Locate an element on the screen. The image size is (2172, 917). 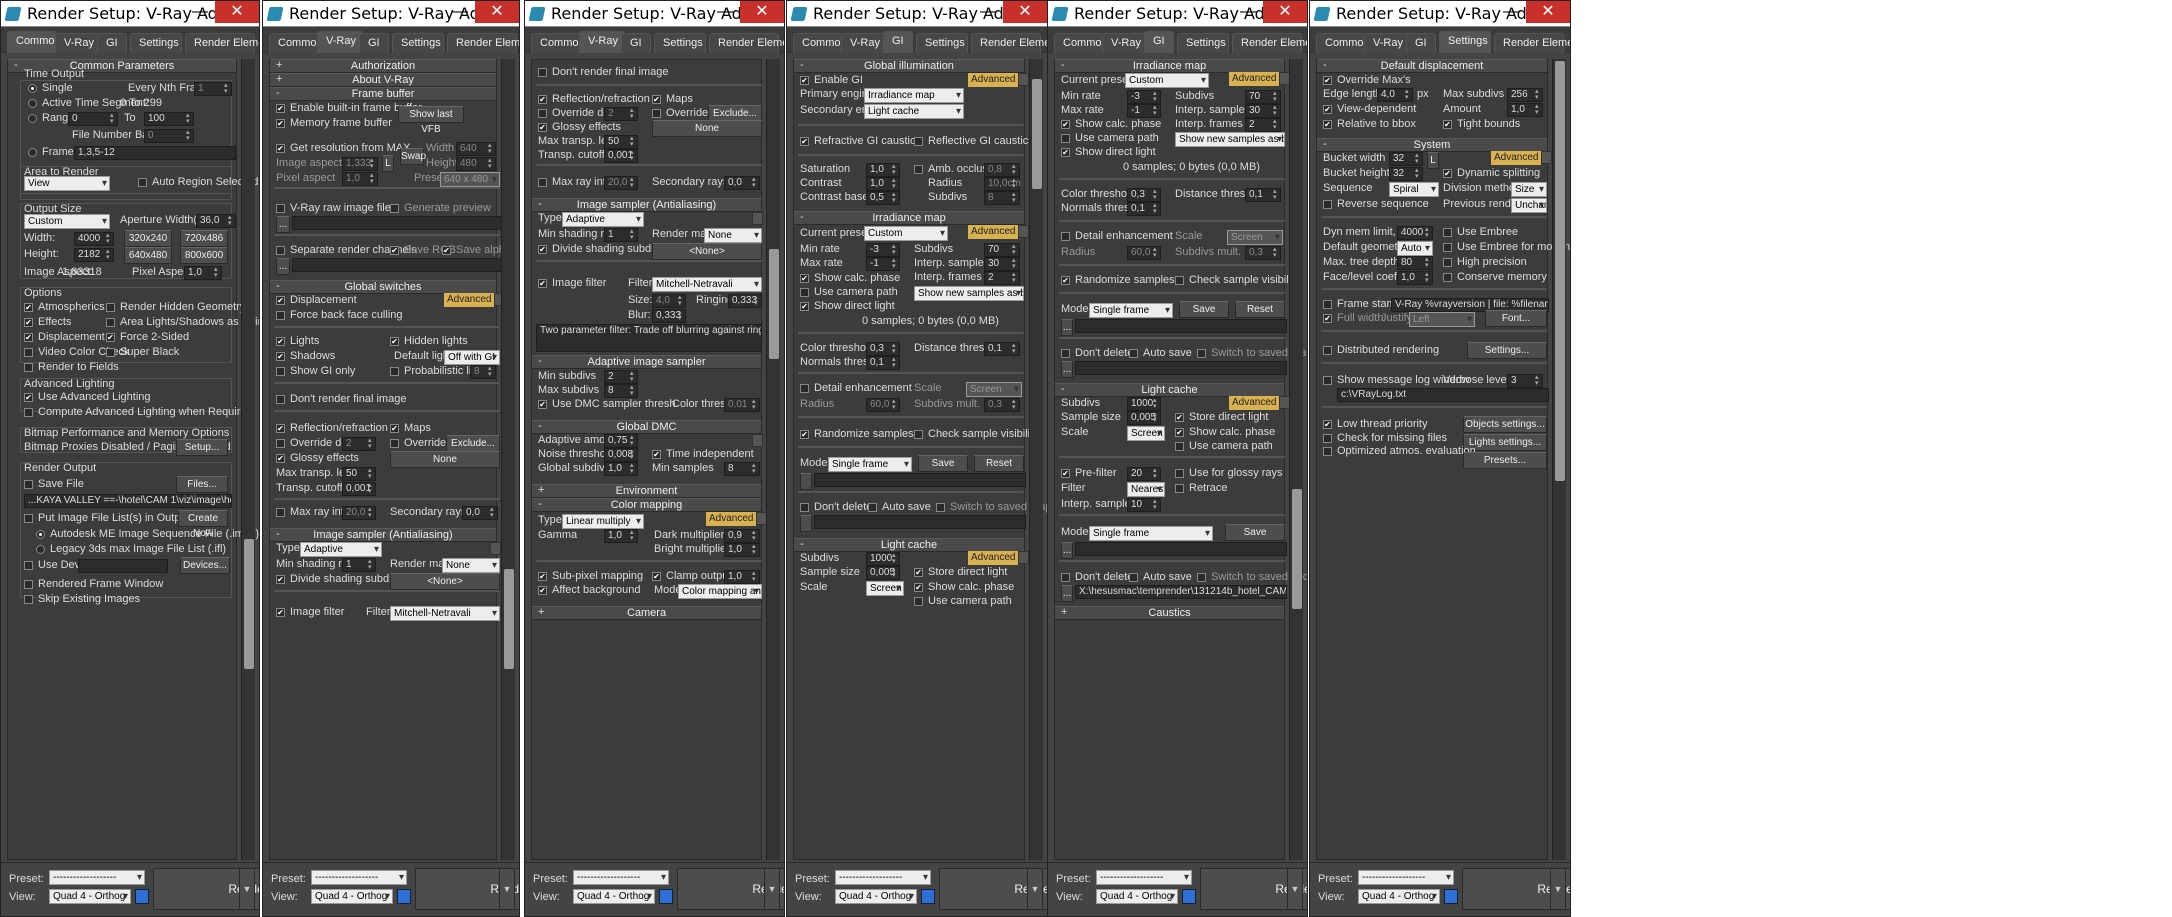
glossy-effects-checkbox is located at coordinates (280, 458).